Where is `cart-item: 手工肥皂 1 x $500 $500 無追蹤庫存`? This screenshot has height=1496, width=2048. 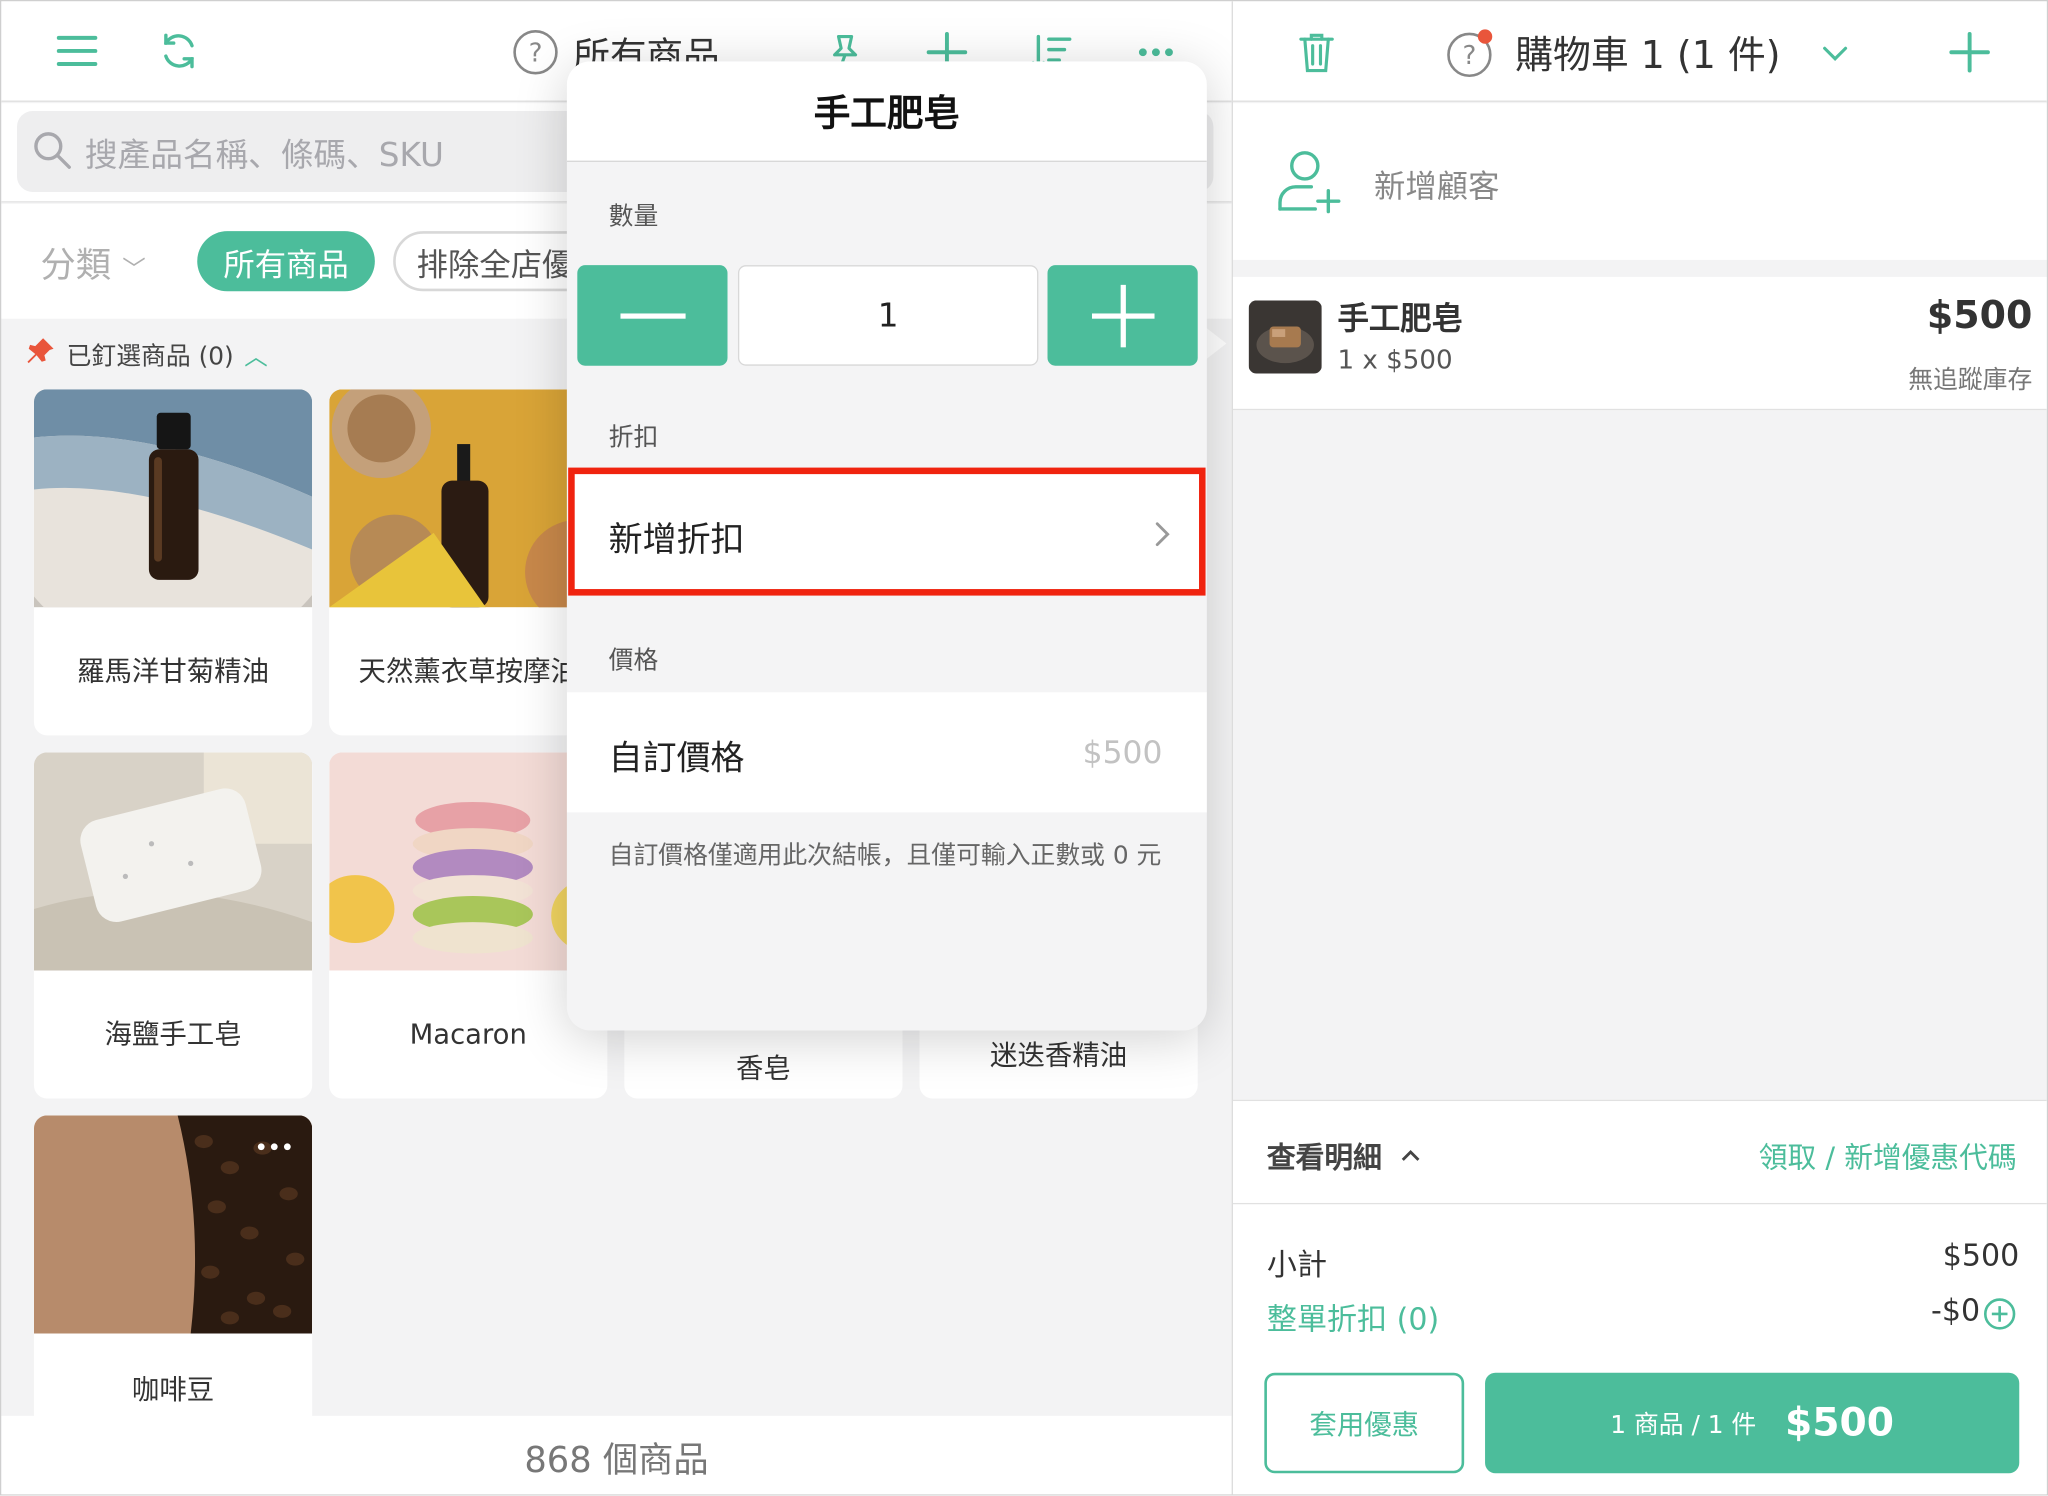 cart-item: 手工肥皂 1 x $500 $500 無追蹤庫存 is located at coordinates (1639, 343).